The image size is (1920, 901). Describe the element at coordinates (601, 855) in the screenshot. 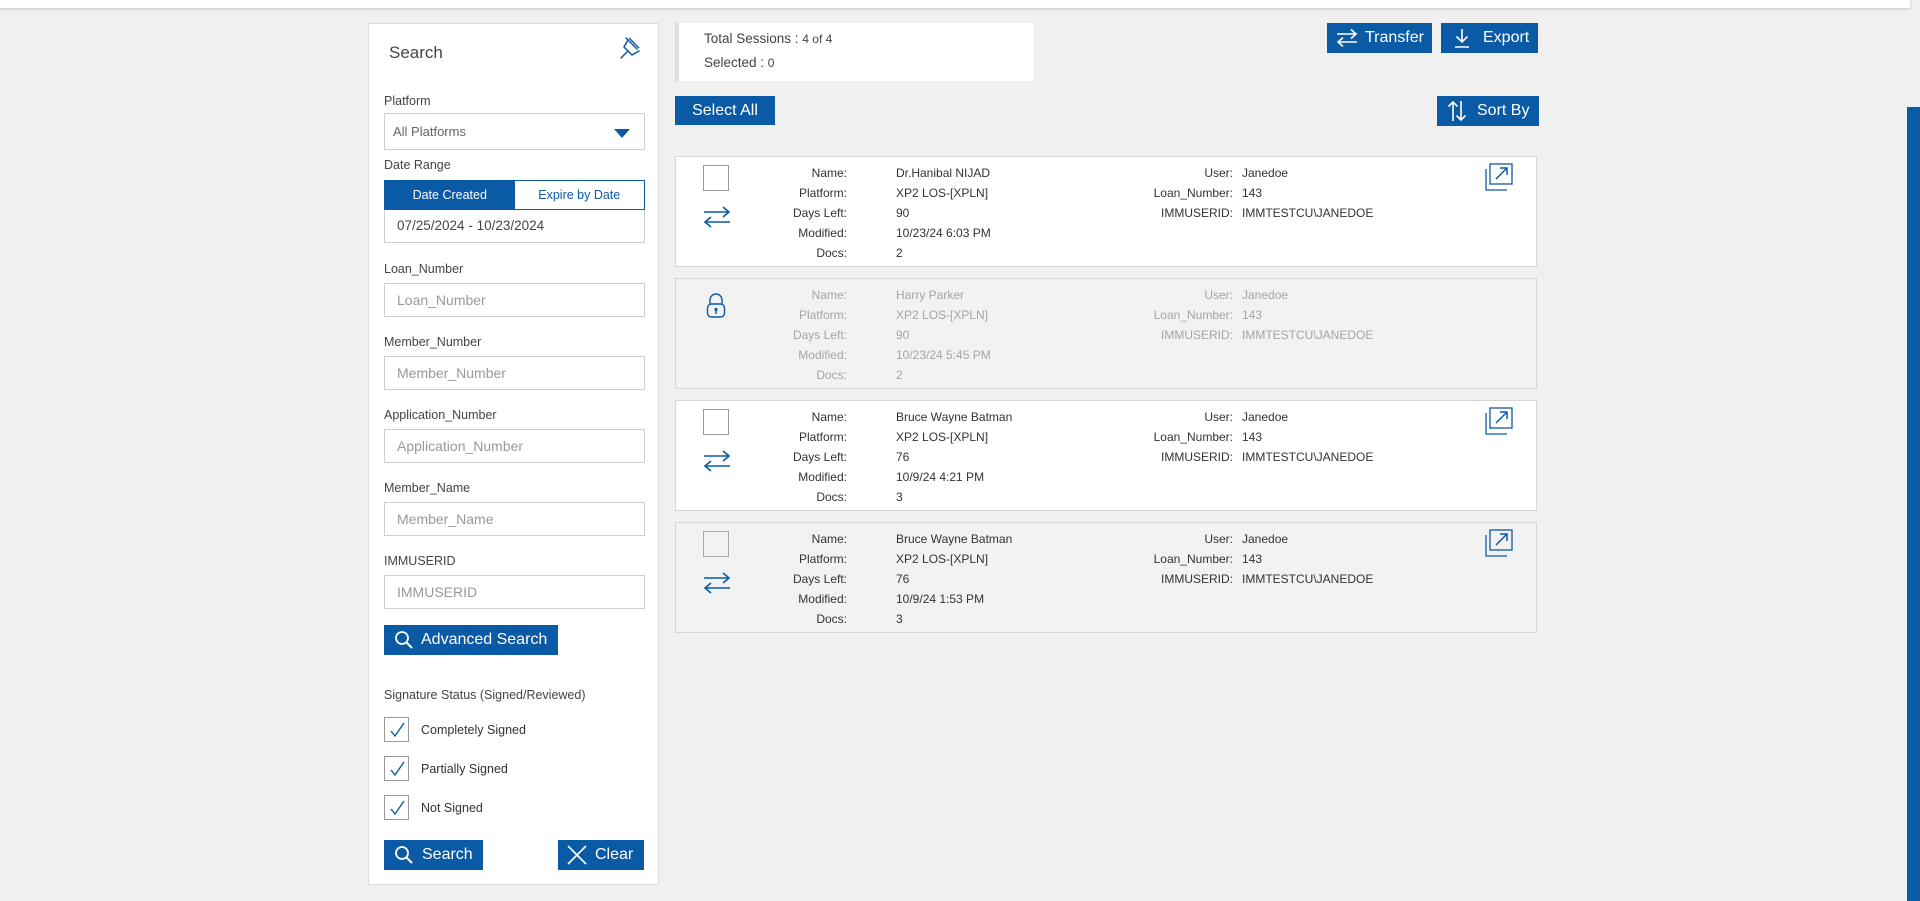

I see `clear-button: Clear` at that location.